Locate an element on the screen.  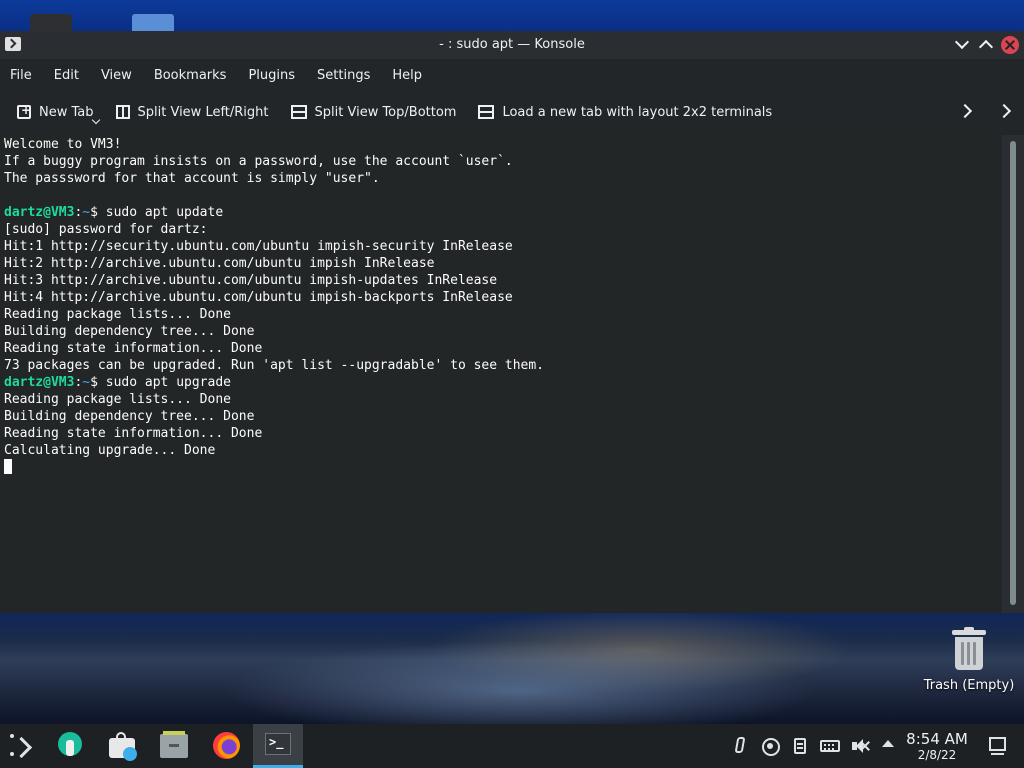
close-button is located at coordinates (1010, 45).